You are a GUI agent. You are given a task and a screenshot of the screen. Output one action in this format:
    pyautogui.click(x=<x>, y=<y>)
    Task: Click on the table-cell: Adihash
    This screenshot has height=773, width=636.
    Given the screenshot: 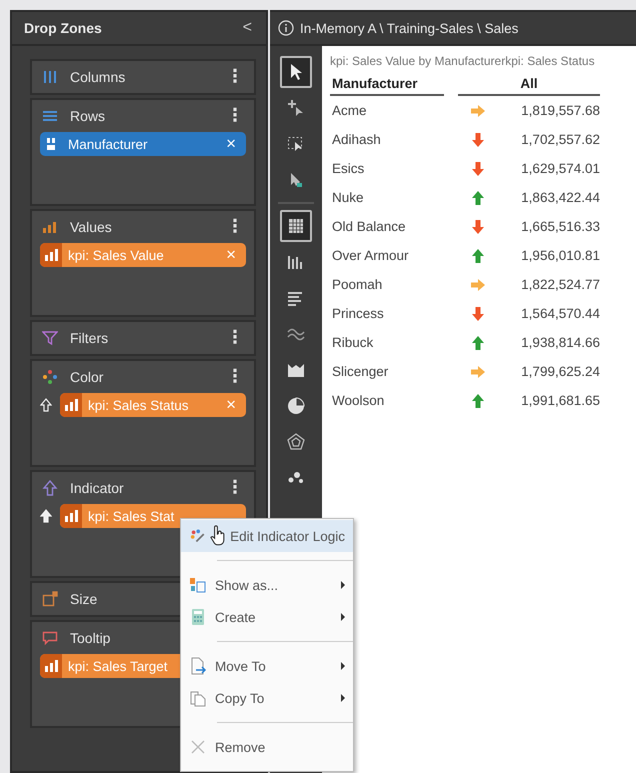 What is the action you would take?
    pyautogui.click(x=356, y=139)
    